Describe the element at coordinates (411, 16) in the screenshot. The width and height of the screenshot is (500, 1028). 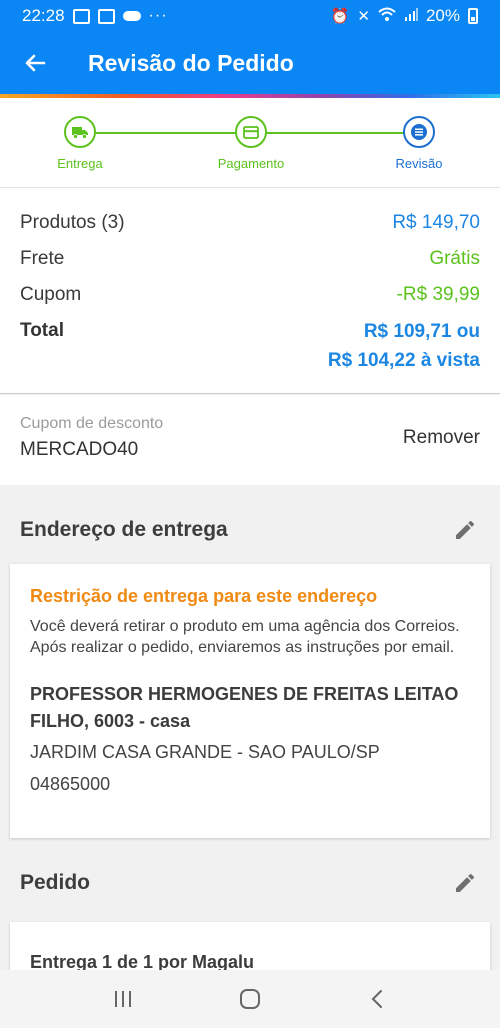
I see `signal-icon` at that location.